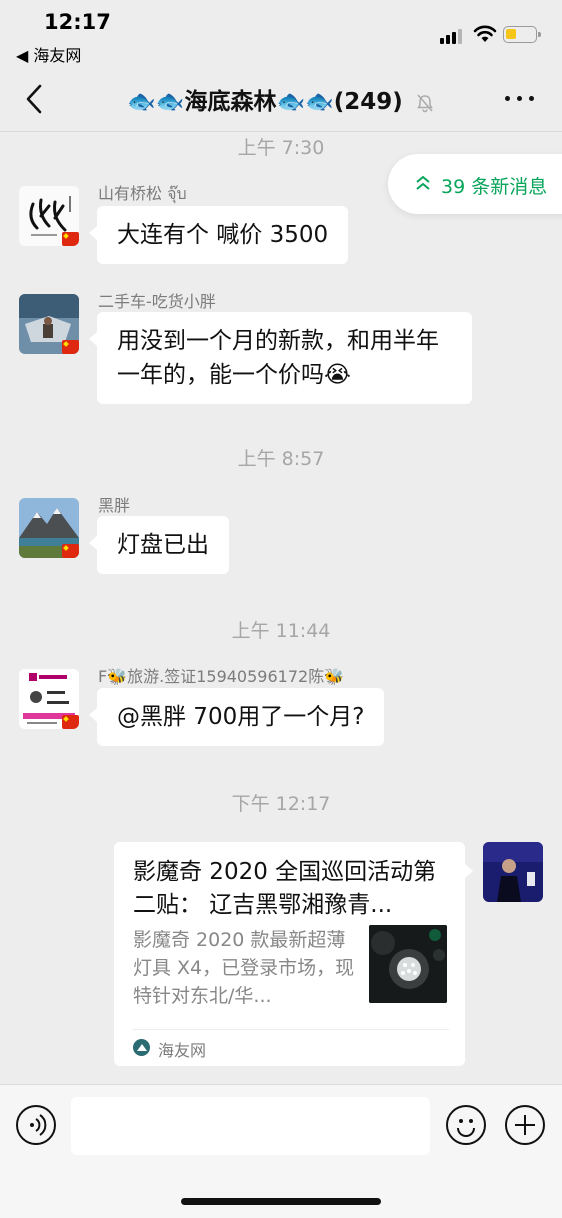 This screenshot has width=562, height=1218. I want to click on message-bubble: 用没到一个月的新款，和用半年一年的，能一个价吗😭, so click(280, 358).